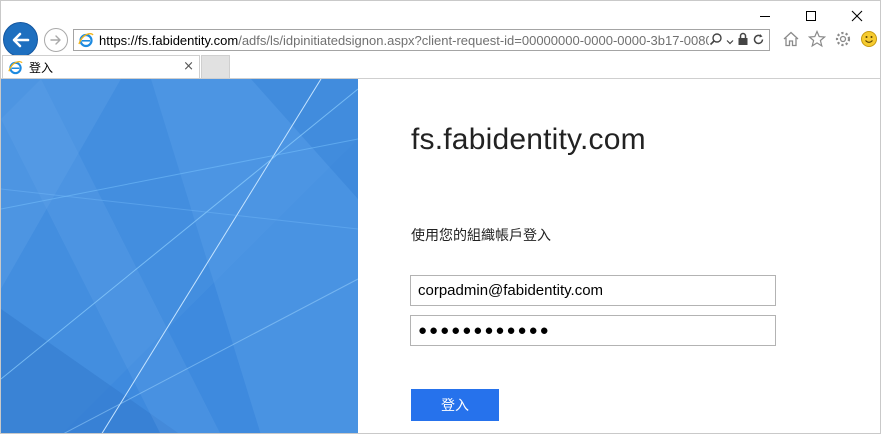  What do you see at coordinates (101, 66) in the screenshot?
I see `tab-active: 登入 ×` at bounding box center [101, 66].